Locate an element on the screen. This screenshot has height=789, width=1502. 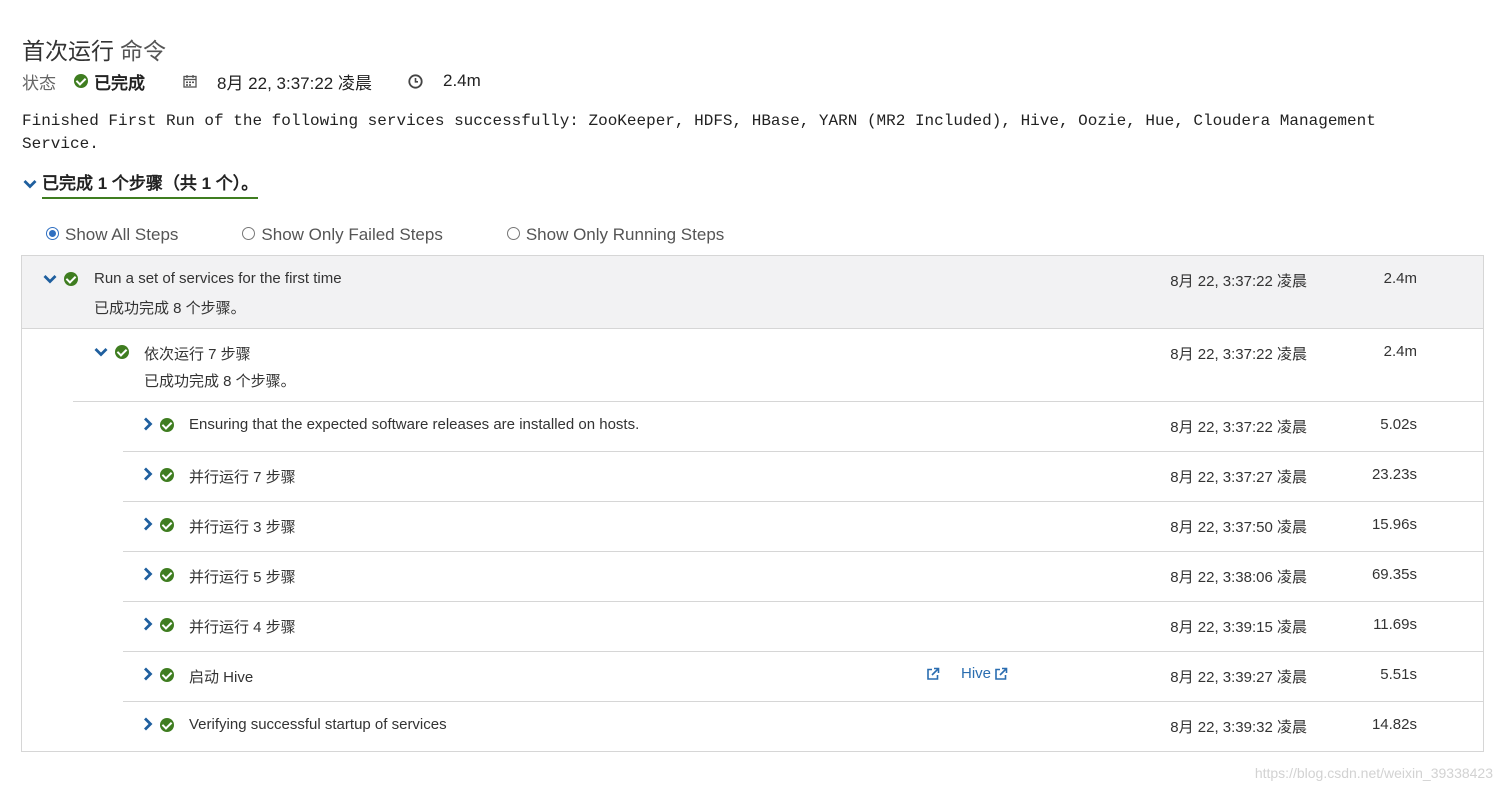
status-label: 状态 is located at coordinates (39, 83).